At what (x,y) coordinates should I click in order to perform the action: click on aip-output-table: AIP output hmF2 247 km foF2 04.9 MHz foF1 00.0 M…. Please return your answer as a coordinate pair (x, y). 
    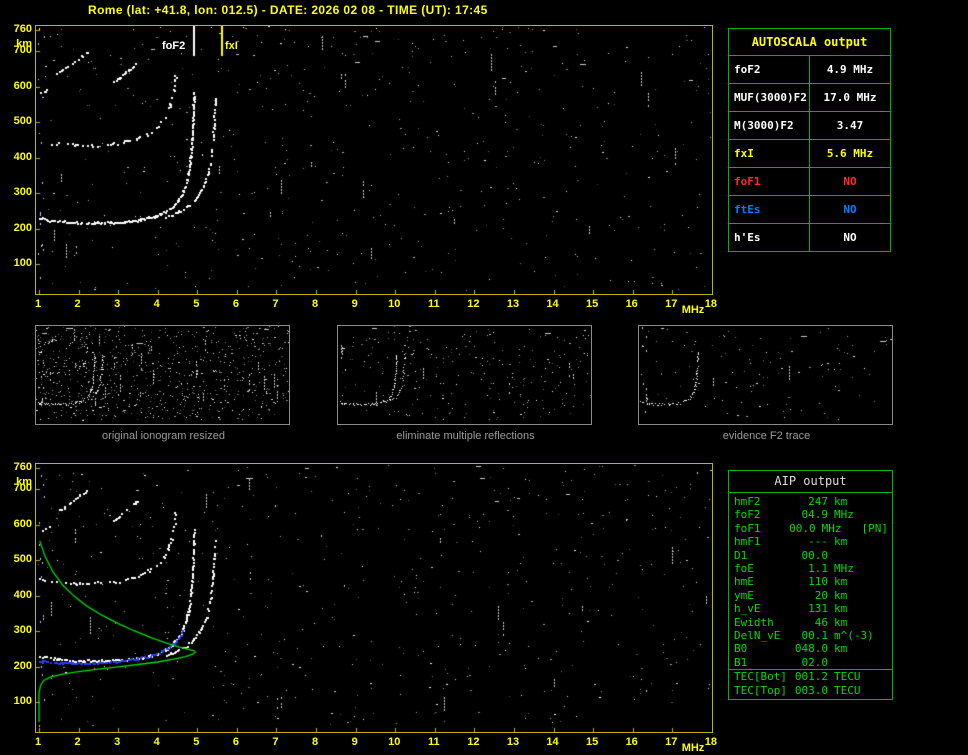
    Looking at the image, I should click on (810, 585).